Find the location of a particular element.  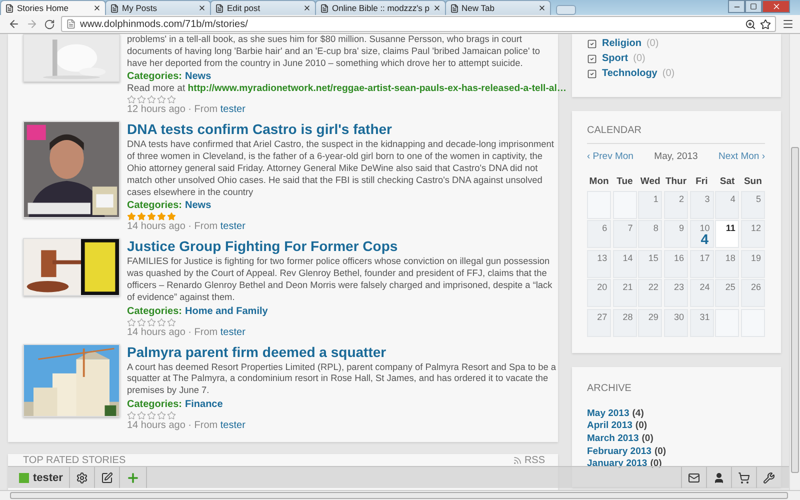

reload-icon is located at coordinates (49, 24).